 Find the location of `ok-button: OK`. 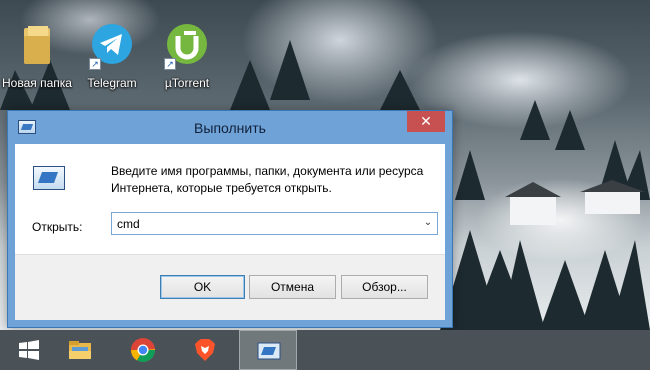

ok-button: OK is located at coordinates (202, 287).